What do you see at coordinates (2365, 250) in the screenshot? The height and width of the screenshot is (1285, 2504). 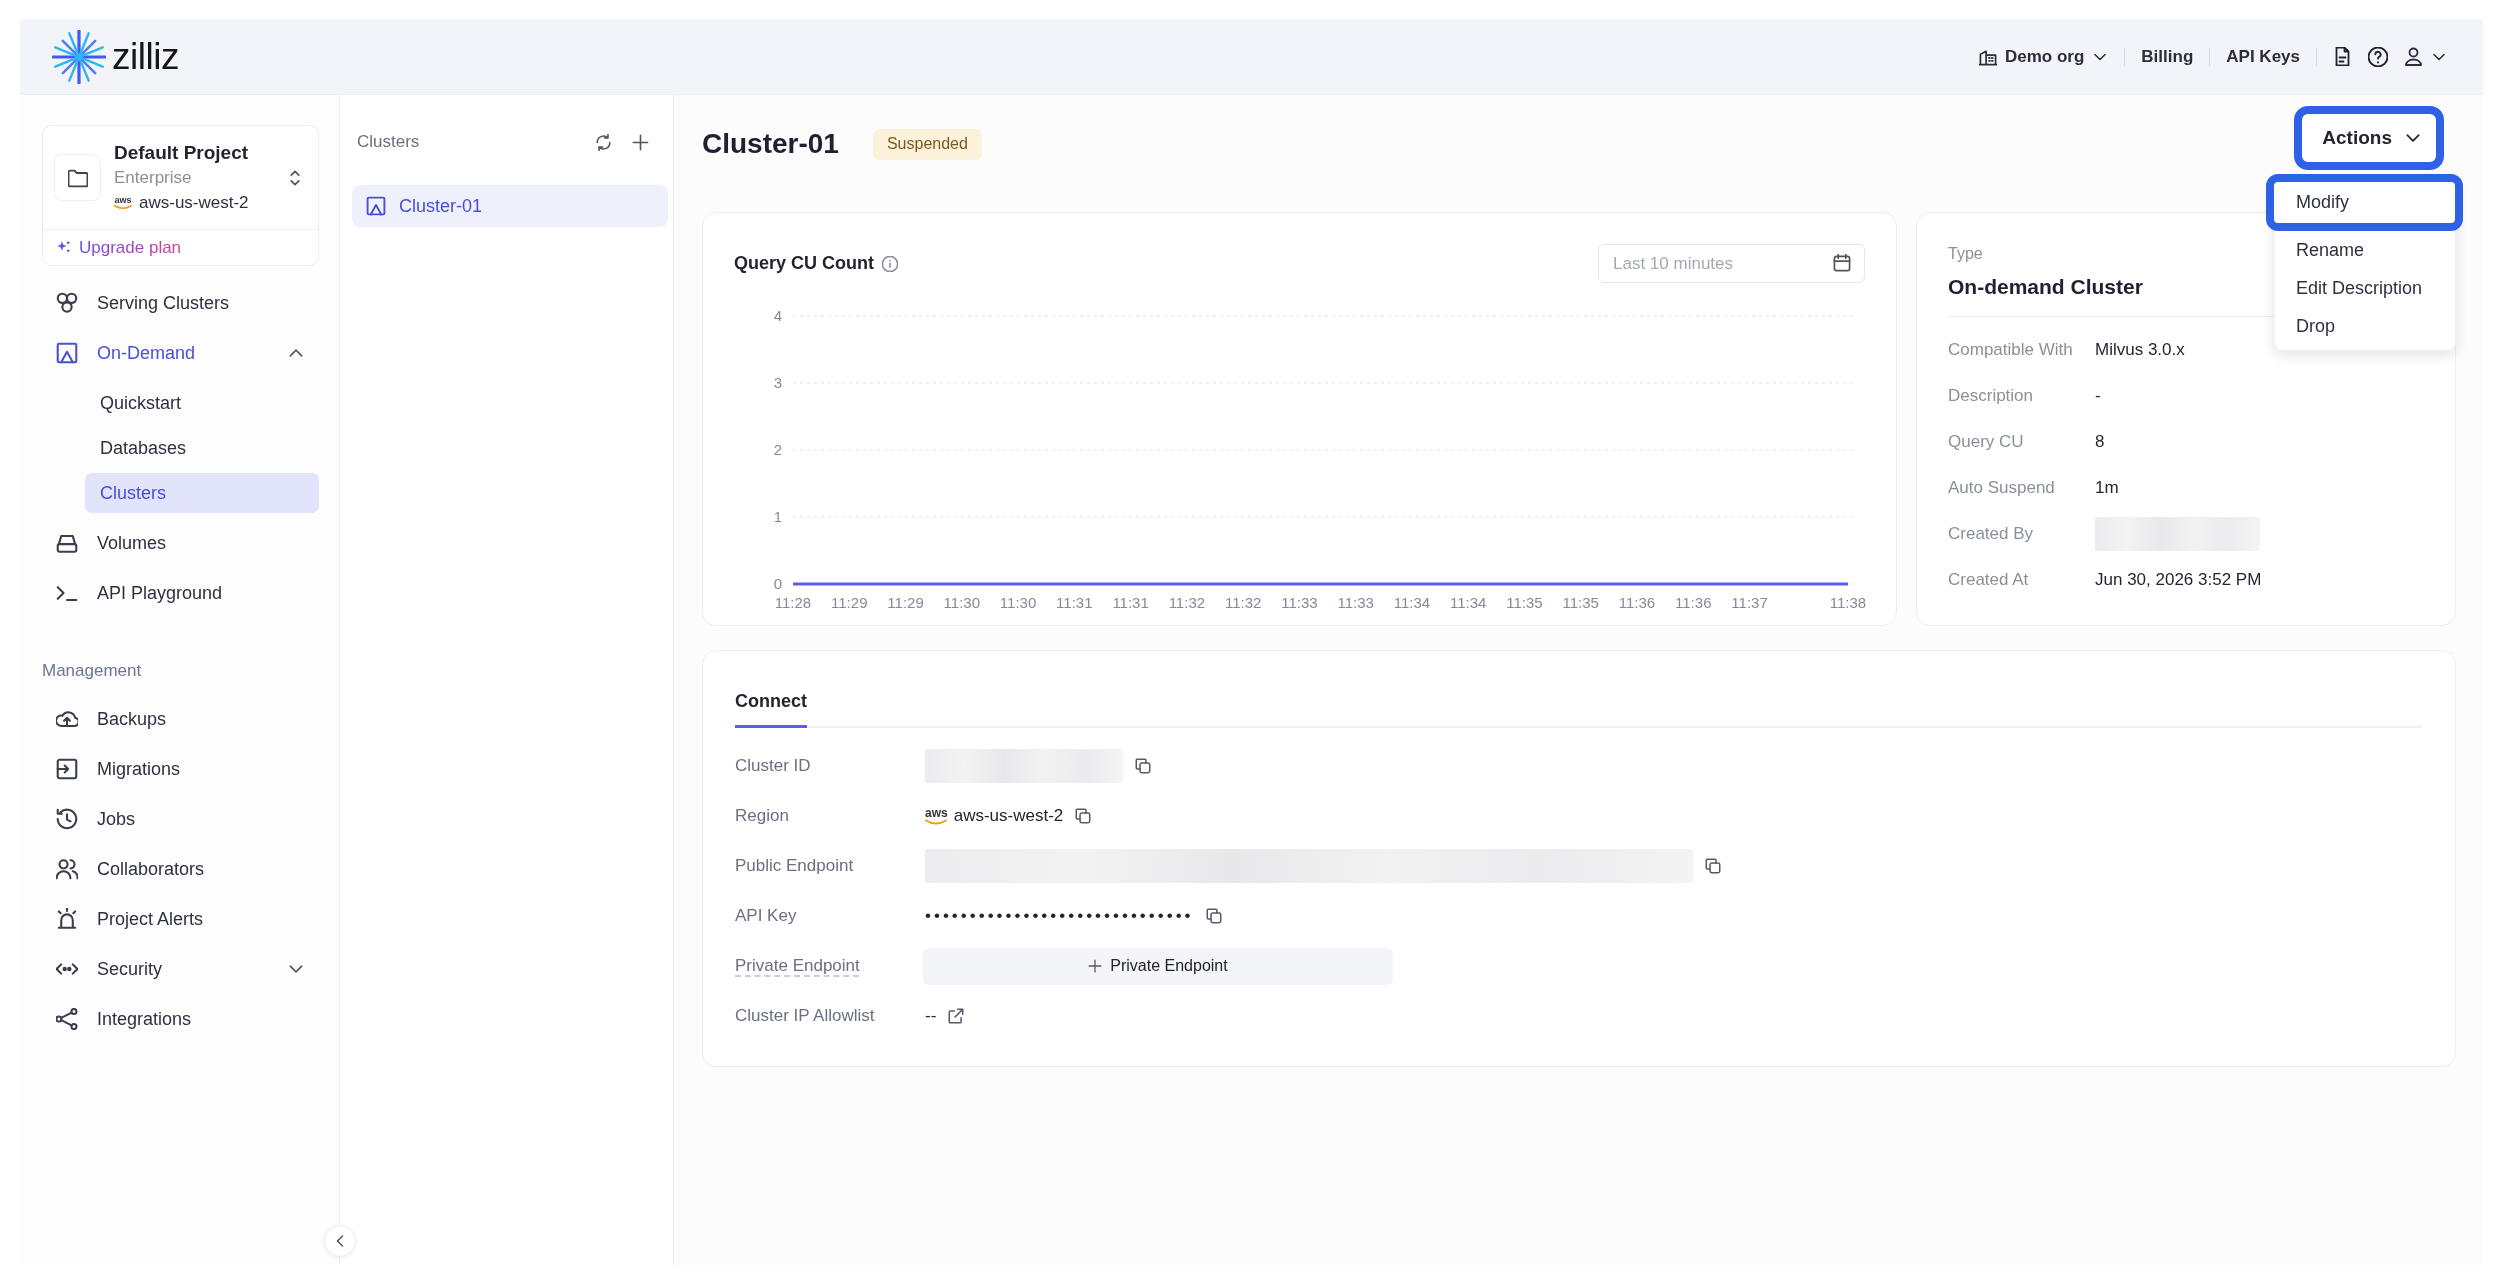 I see `menu-item: Rename` at bounding box center [2365, 250].